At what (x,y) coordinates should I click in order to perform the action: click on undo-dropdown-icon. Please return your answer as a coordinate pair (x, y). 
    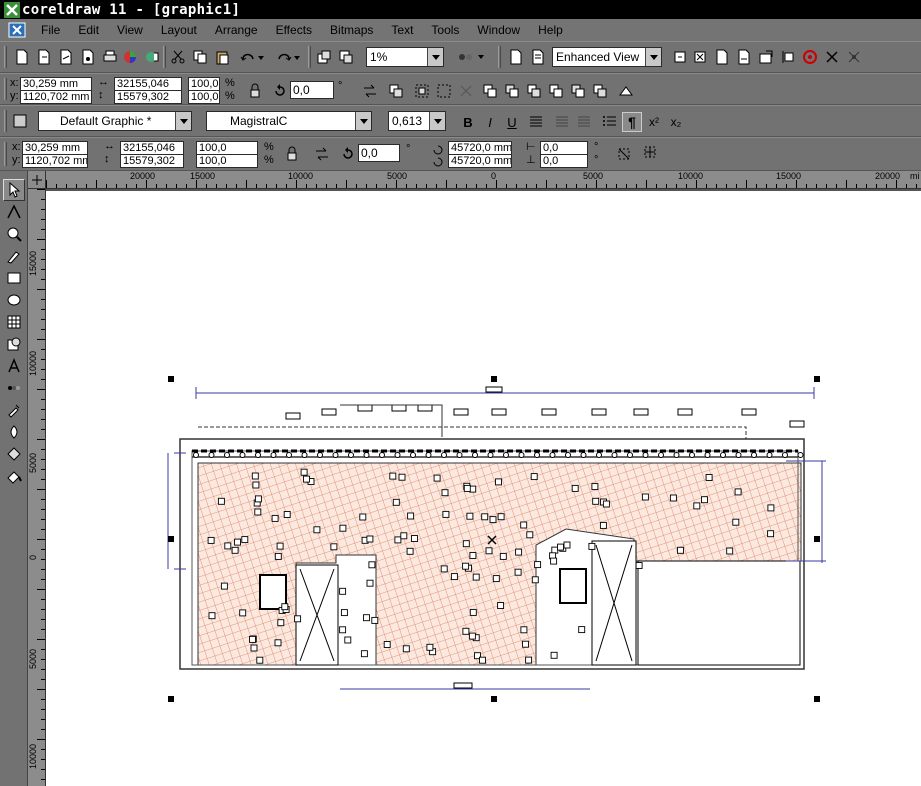
    Looking at the image, I should click on (261, 57).